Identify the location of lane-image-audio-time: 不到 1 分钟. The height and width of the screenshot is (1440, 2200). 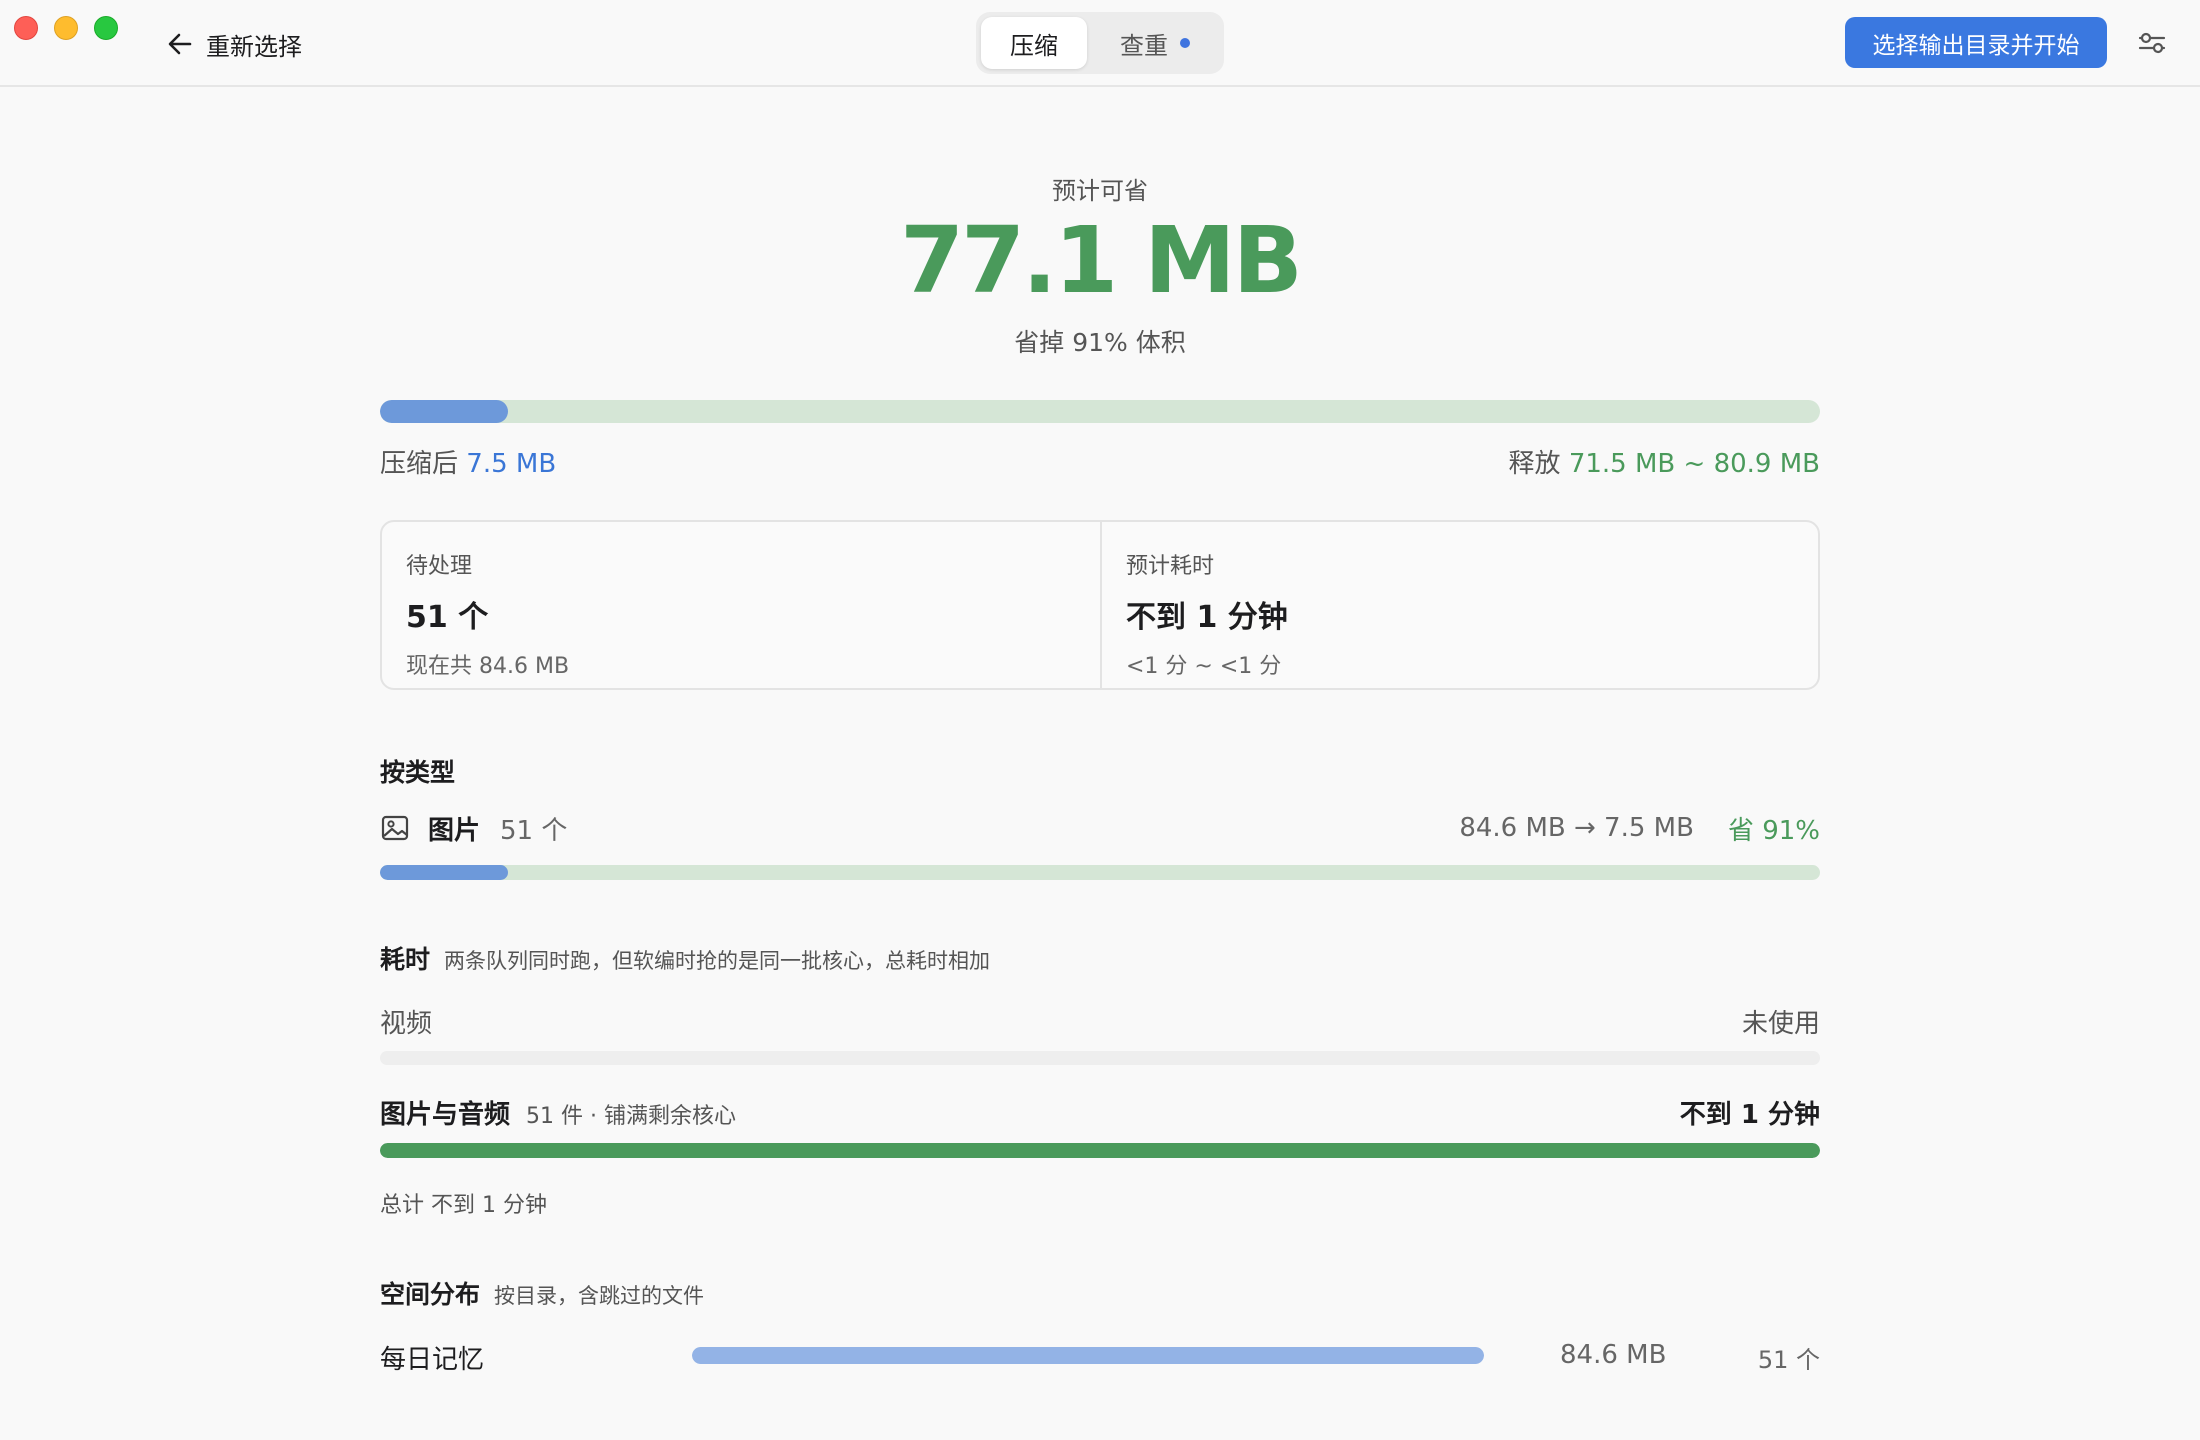
(1749, 1115).